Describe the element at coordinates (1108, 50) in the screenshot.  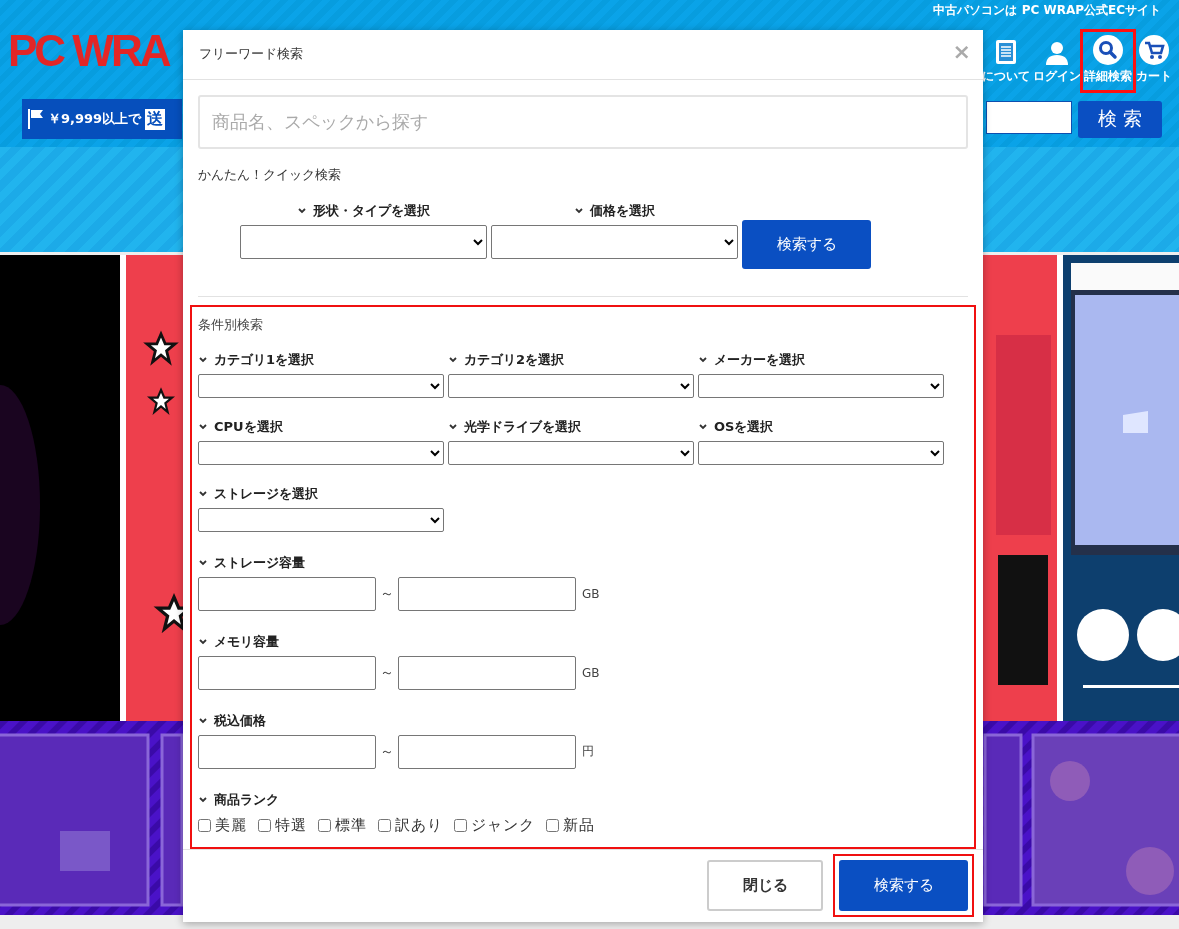
I see `search-icon` at that location.